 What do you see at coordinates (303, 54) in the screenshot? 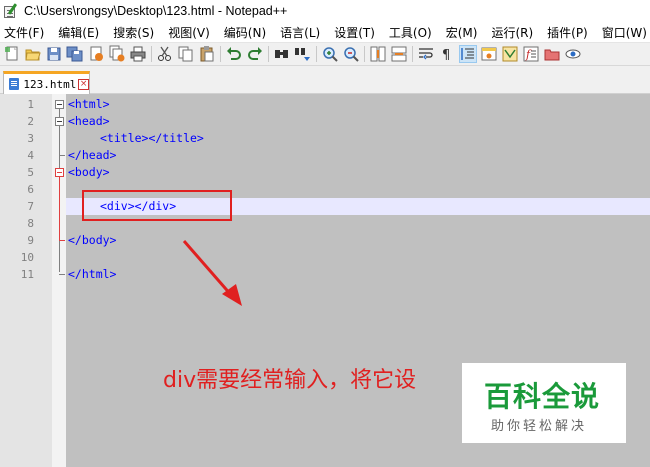
I see `replace-icon` at bounding box center [303, 54].